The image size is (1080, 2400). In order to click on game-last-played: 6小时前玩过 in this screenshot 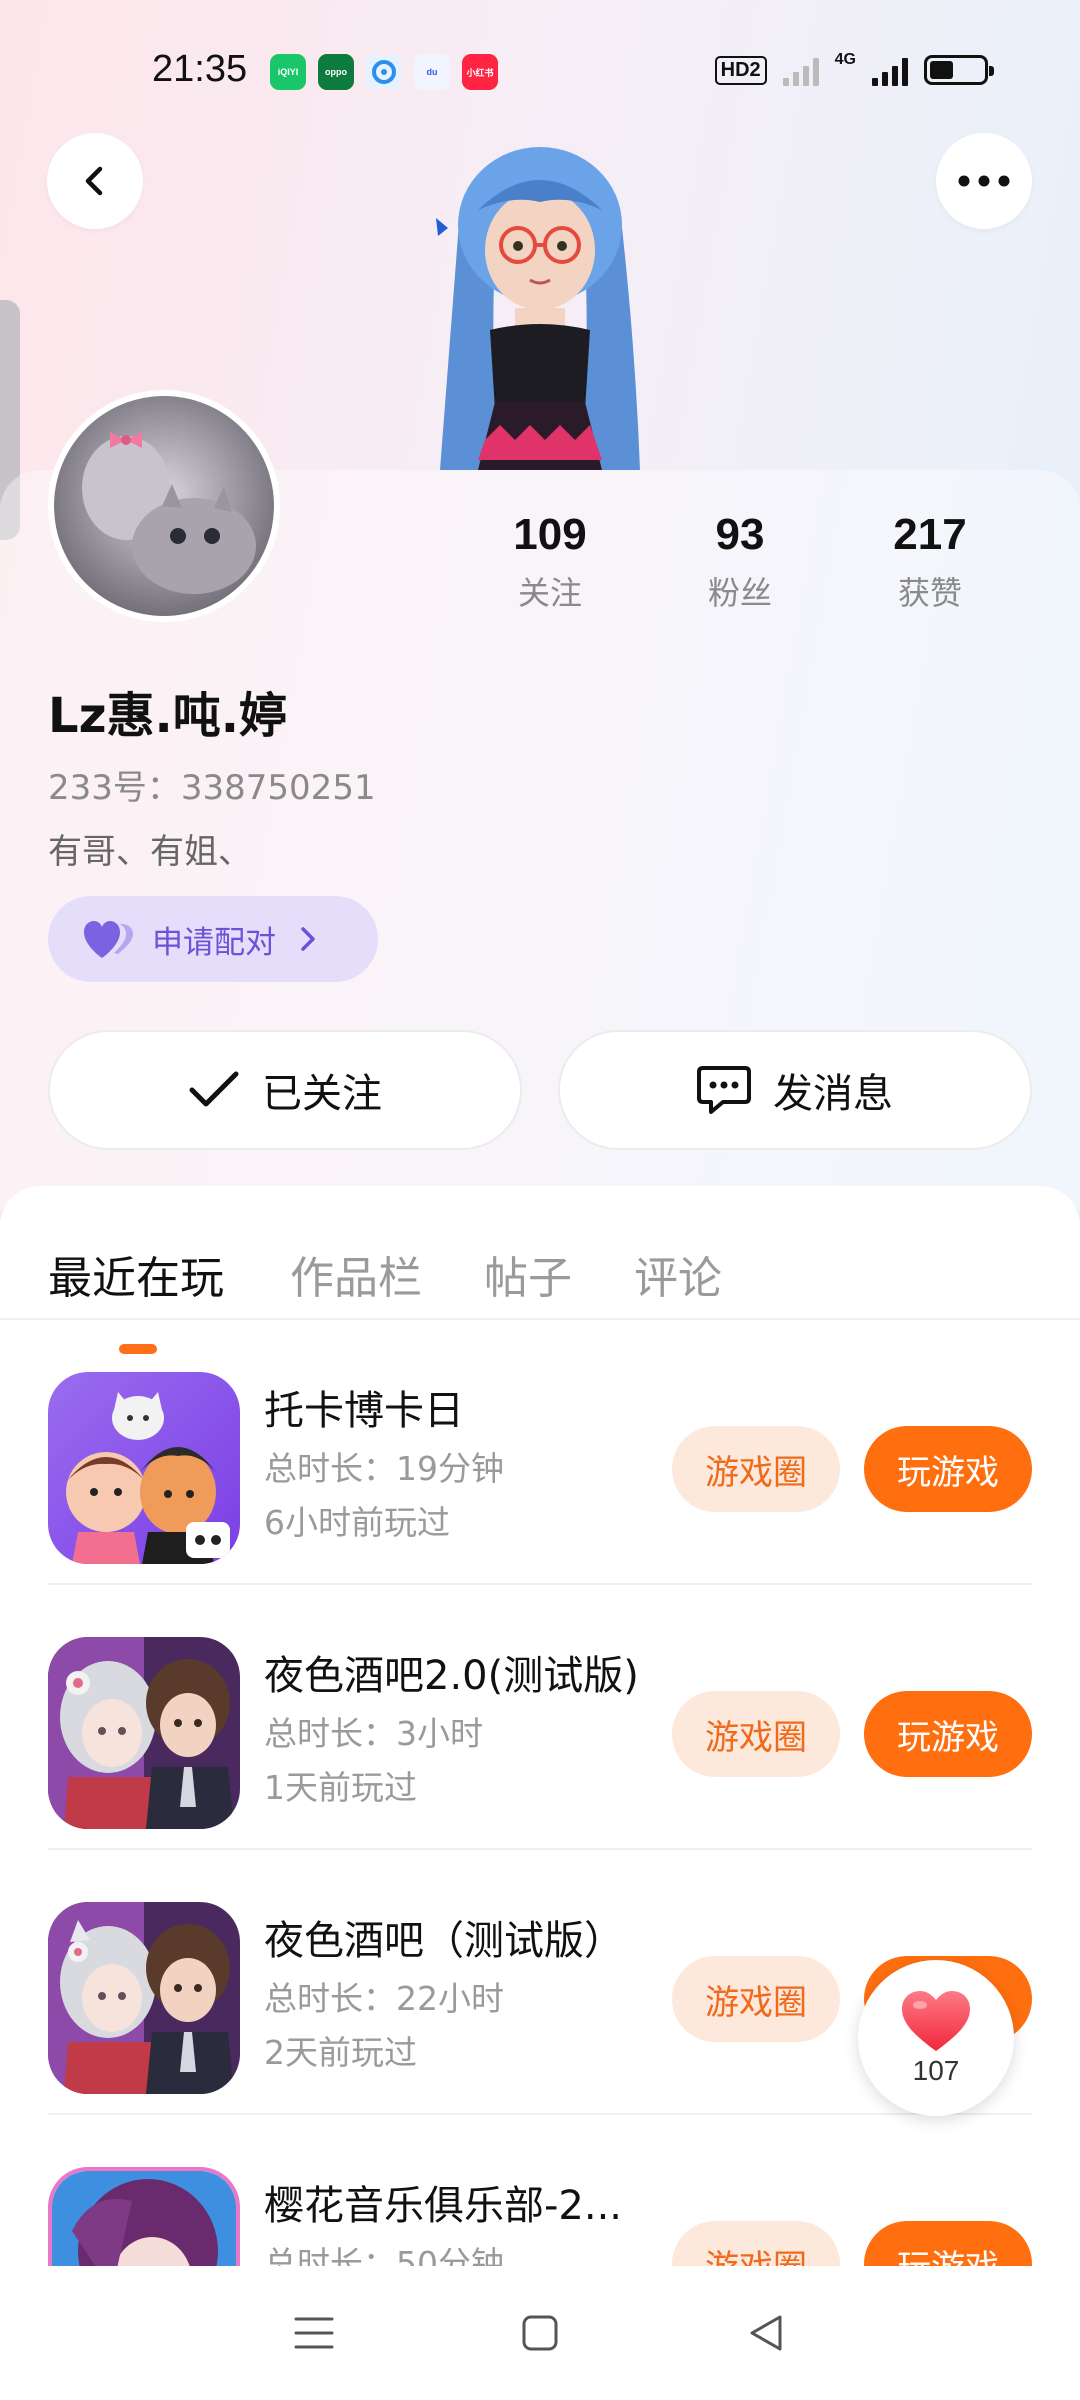, I will do `click(357, 1522)`.